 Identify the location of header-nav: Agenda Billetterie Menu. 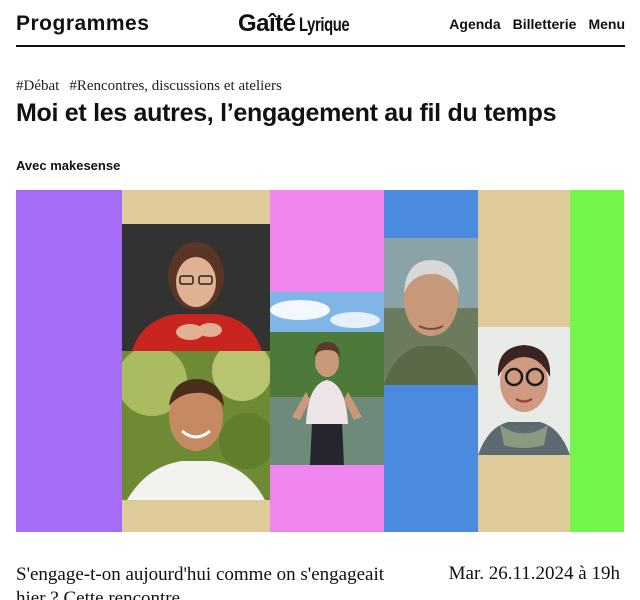
(537, 24).